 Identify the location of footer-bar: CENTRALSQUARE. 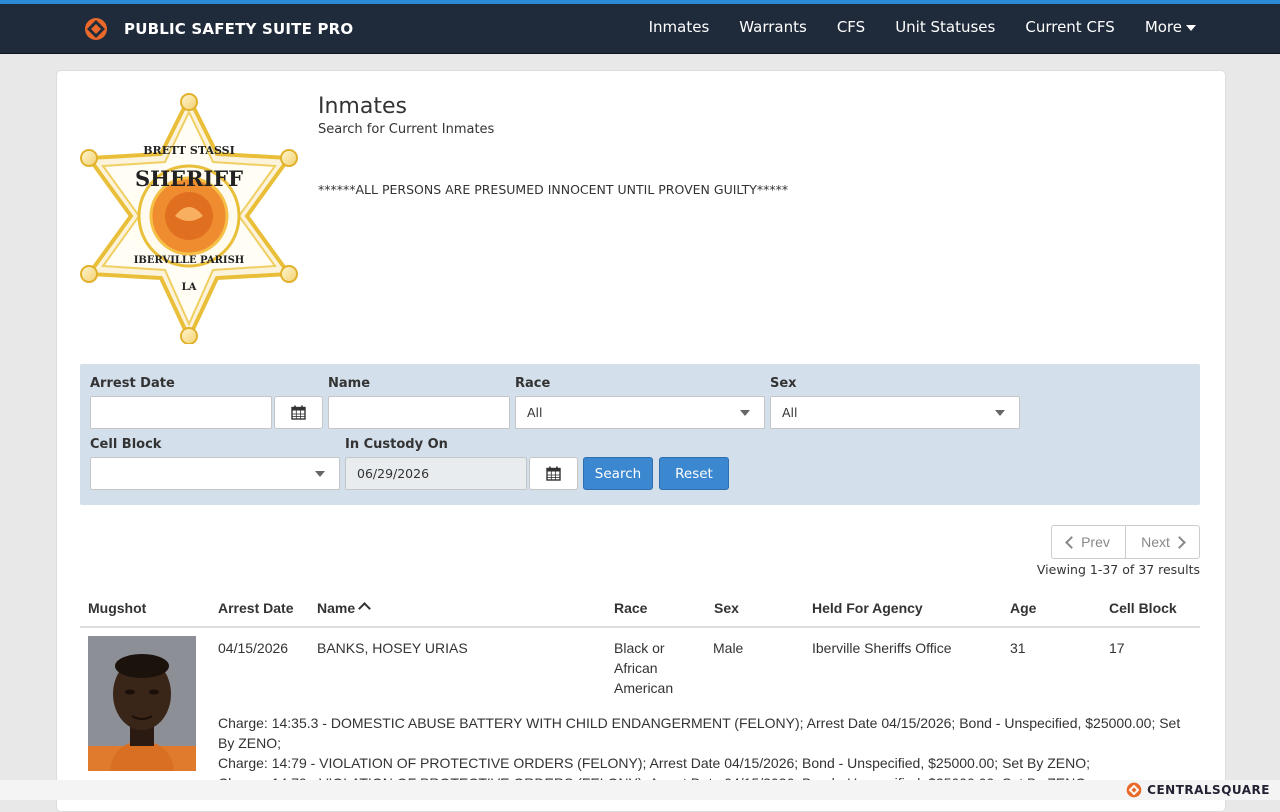
(640, 790).